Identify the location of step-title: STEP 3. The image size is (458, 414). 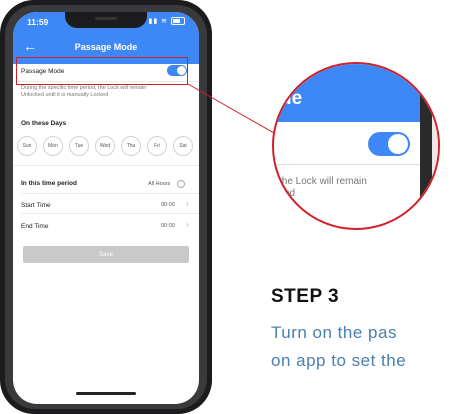
(305, 296).